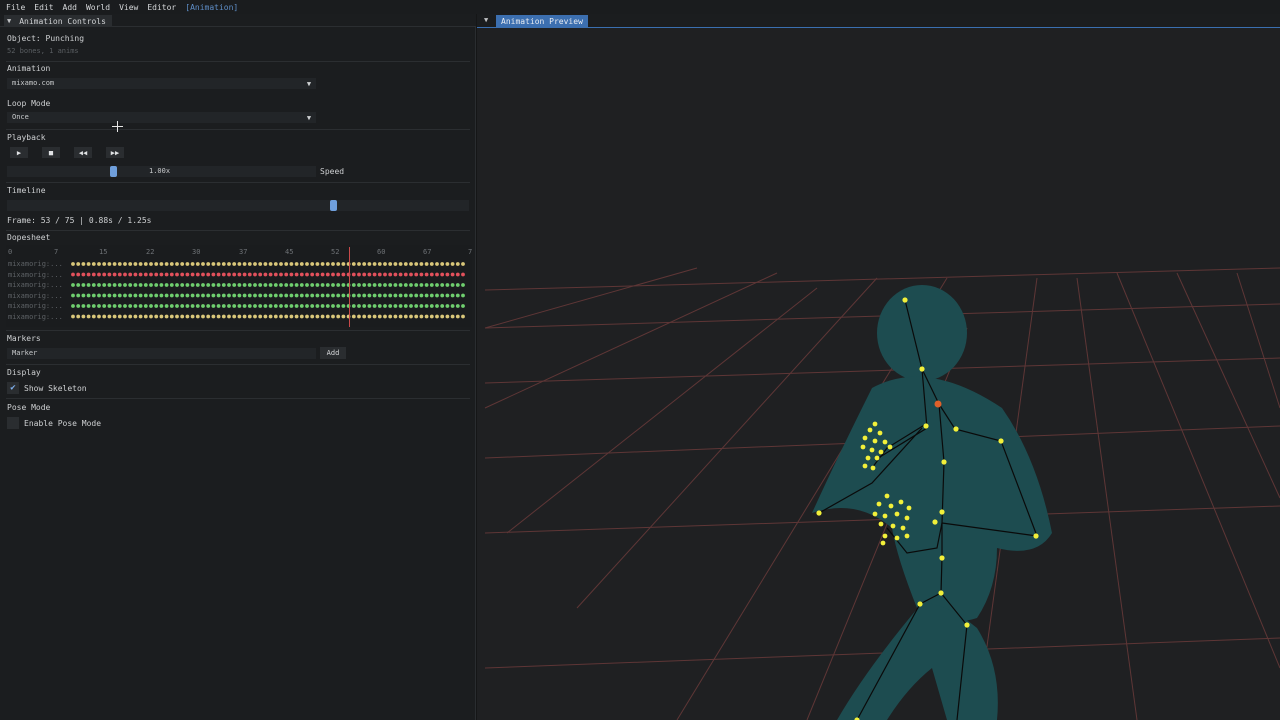 Image resolution: width=1280 pixels, height=720 pixels. What do you see at coordinates (13, 423) in the screenshot?
I see `enable-pose-mode-checkbox` at bounding box center [13, 423].